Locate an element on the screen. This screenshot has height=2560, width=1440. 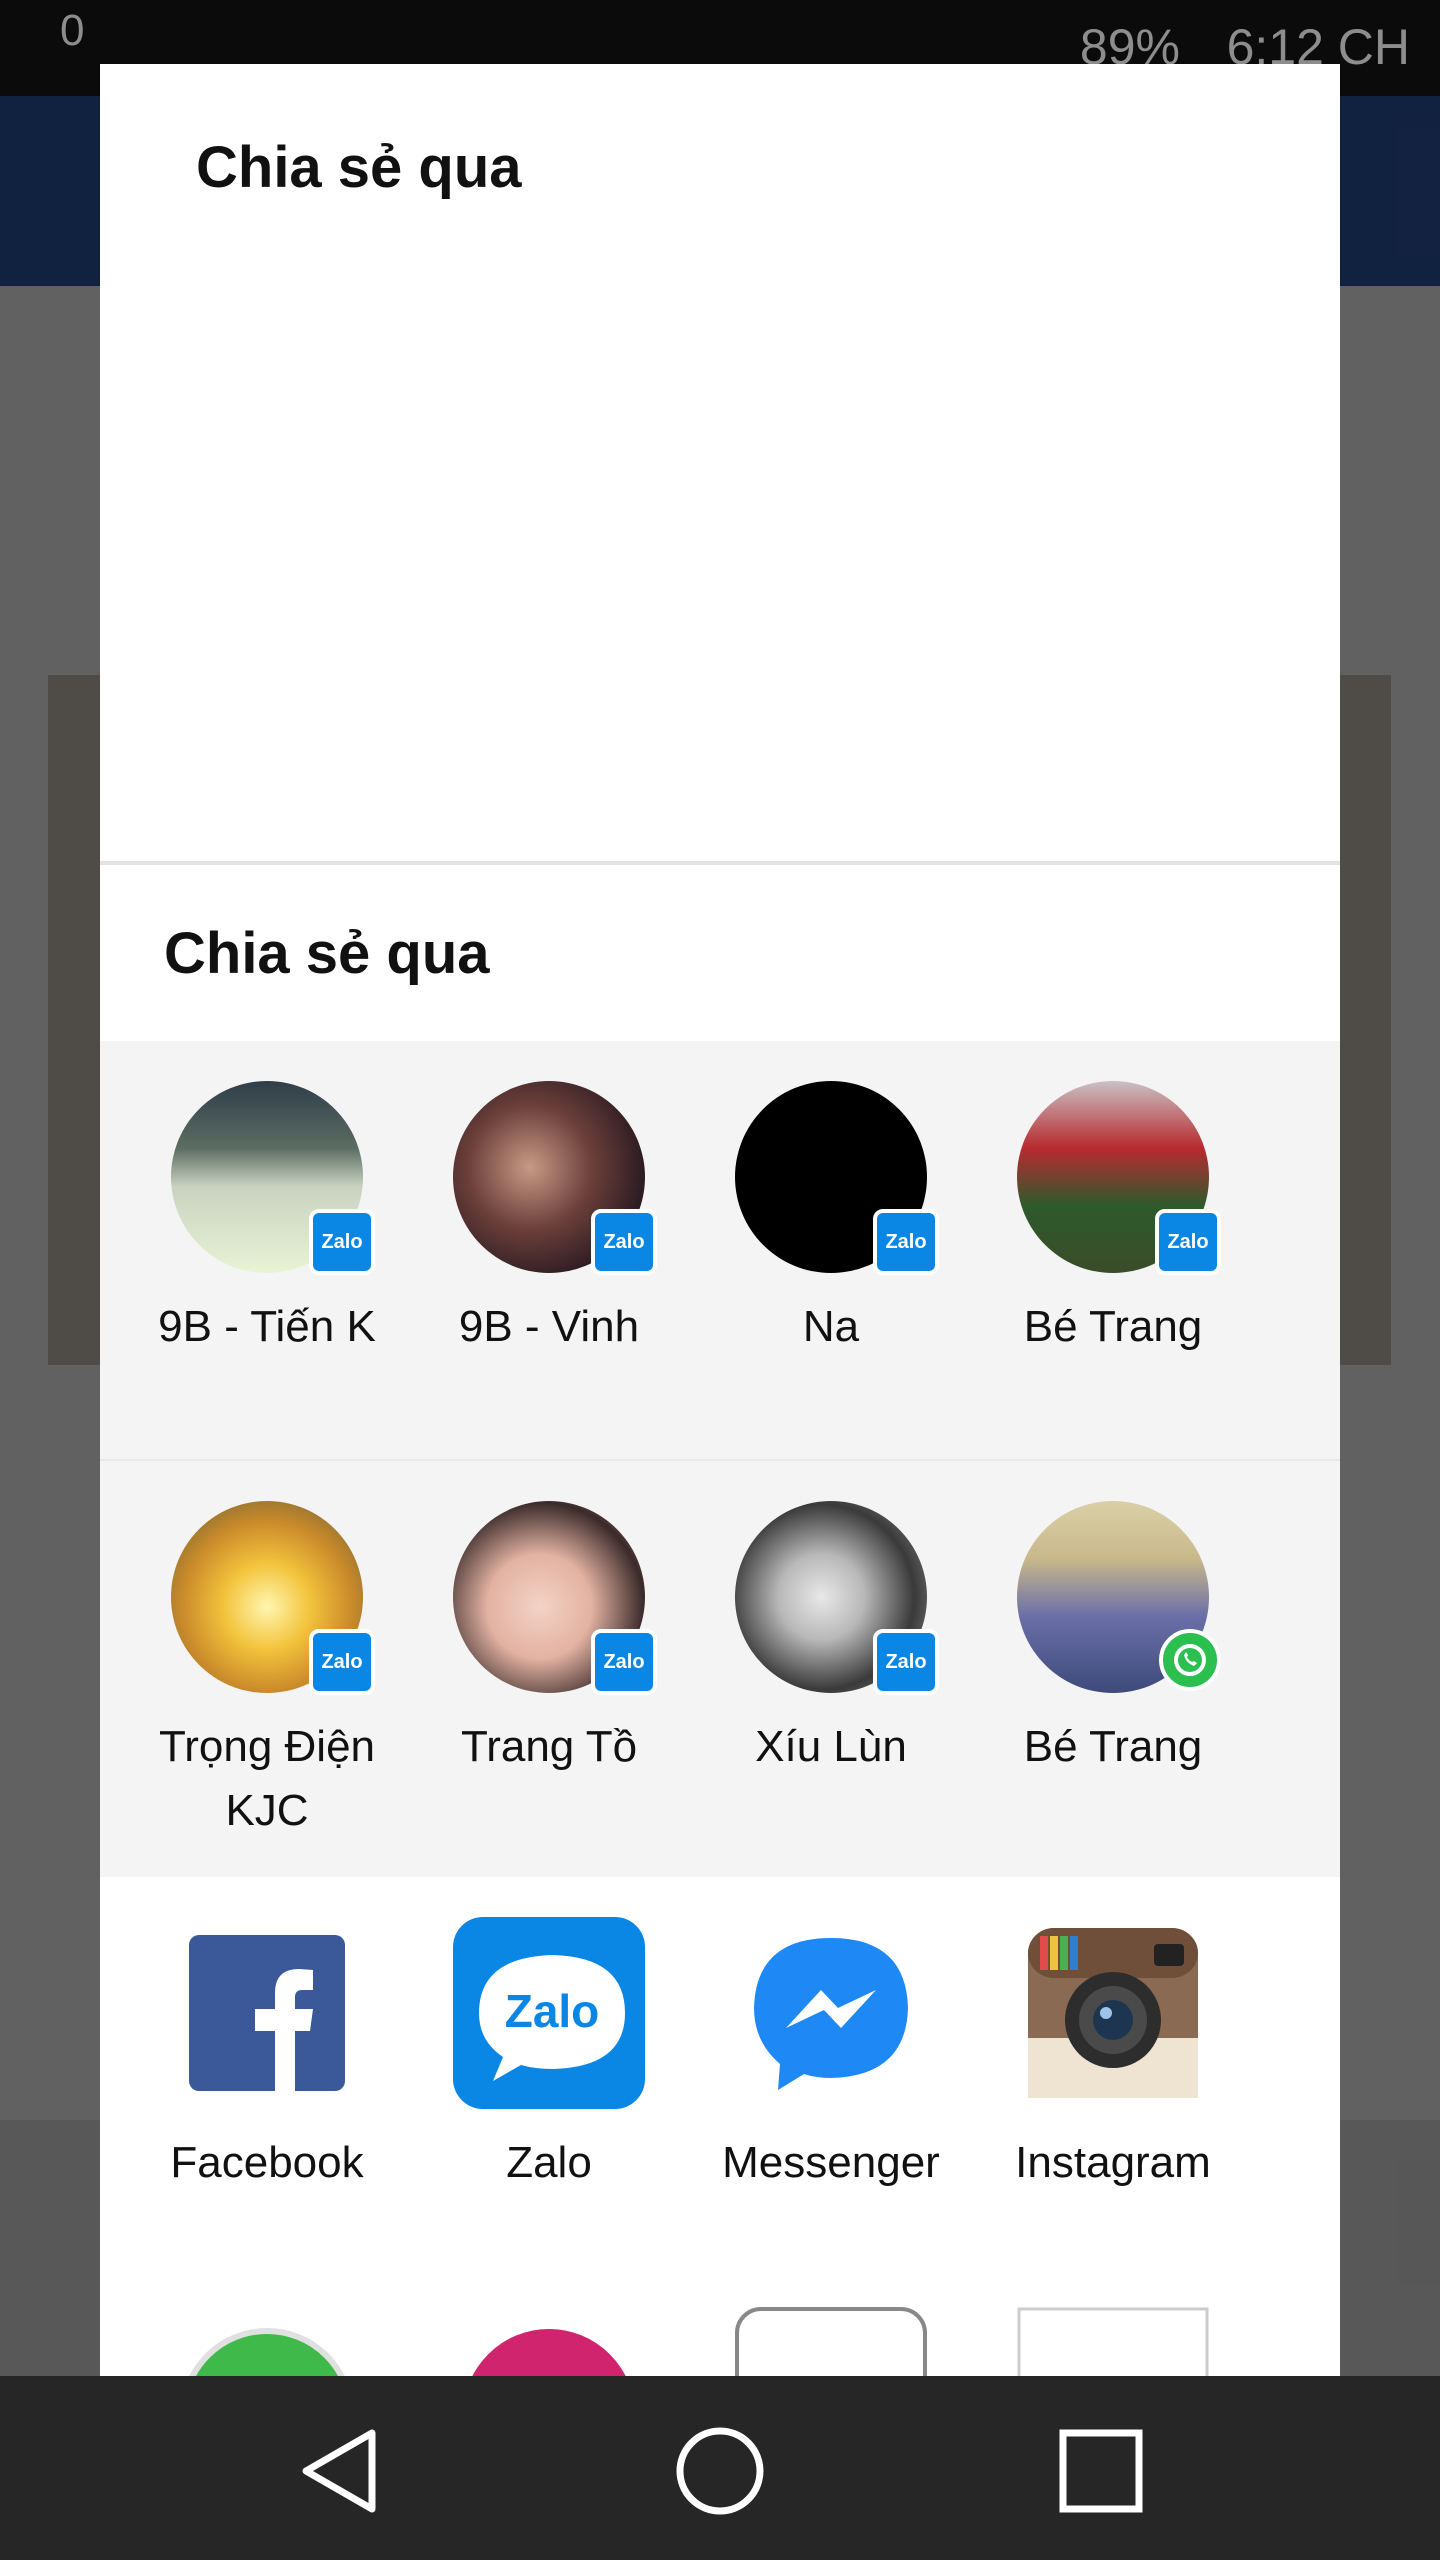
contact-target: Zalo Xíu Lùn is located at coordinates (831, 1640).